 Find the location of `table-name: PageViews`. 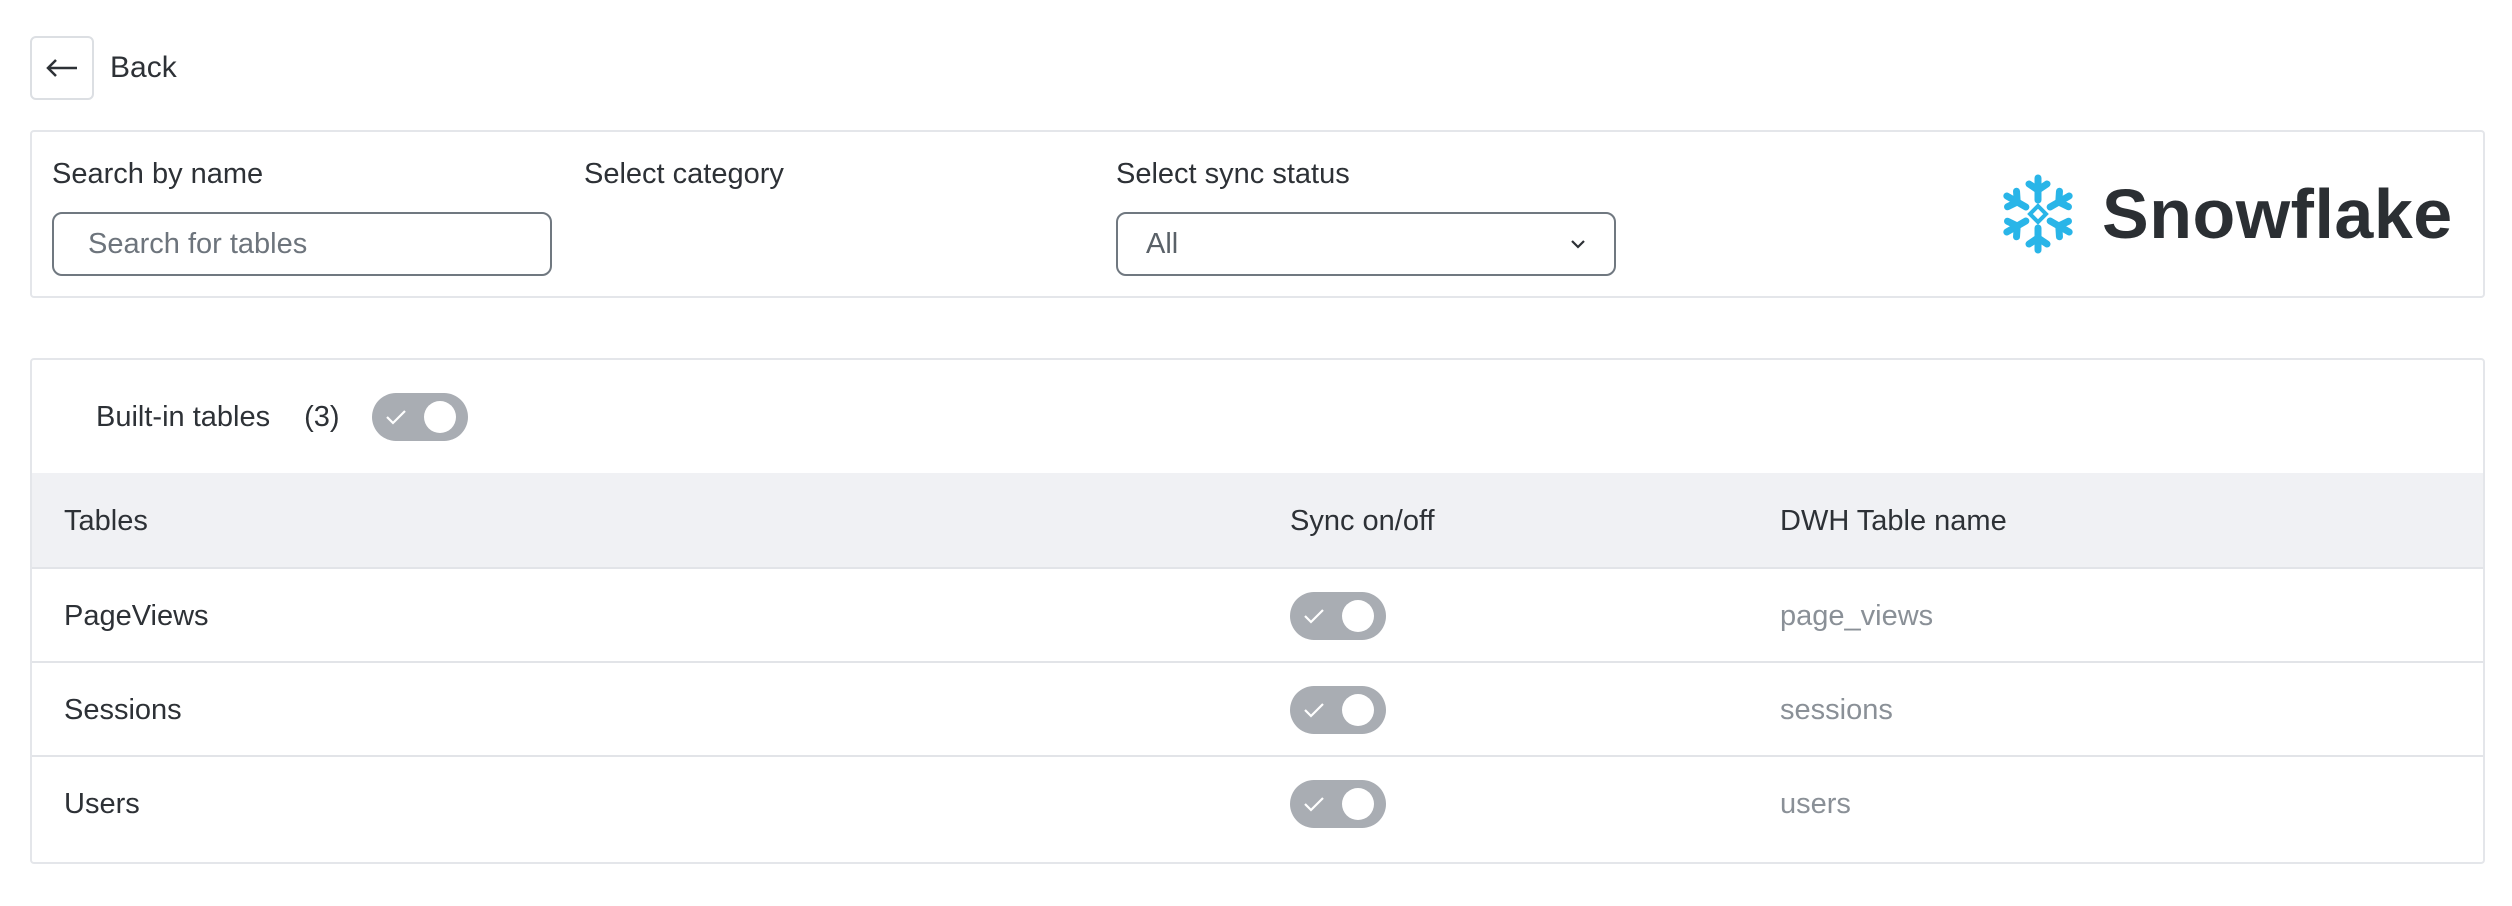

table-name: PageViews is located at coordinates (136, 616).